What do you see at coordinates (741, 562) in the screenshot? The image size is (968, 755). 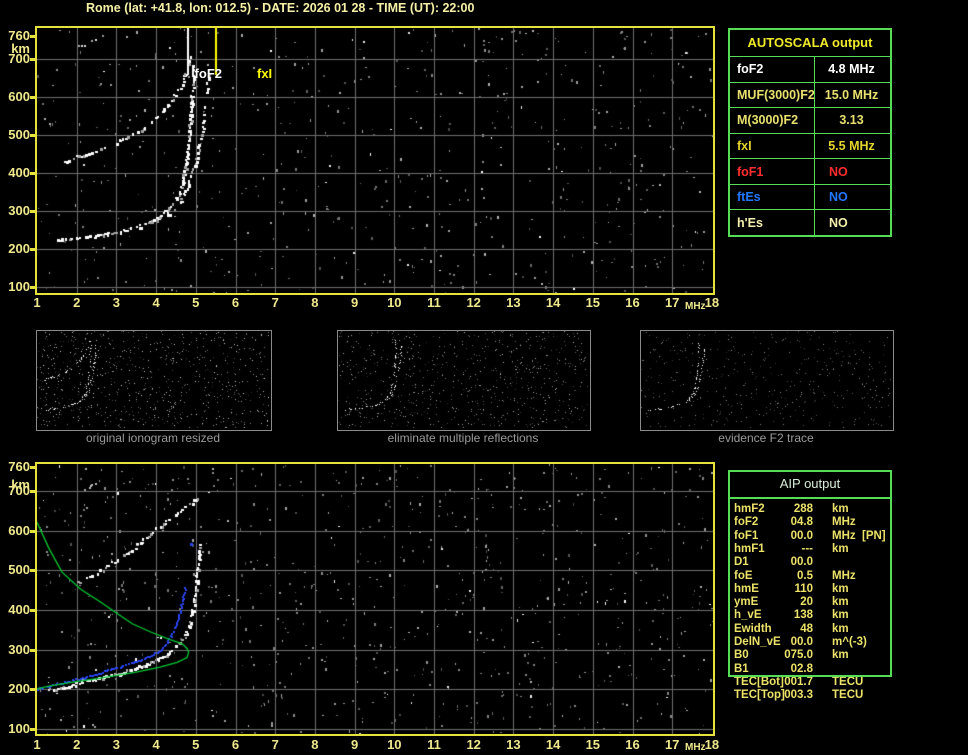 I see `aip-row-label: D1` at bounding box center [741, 562].